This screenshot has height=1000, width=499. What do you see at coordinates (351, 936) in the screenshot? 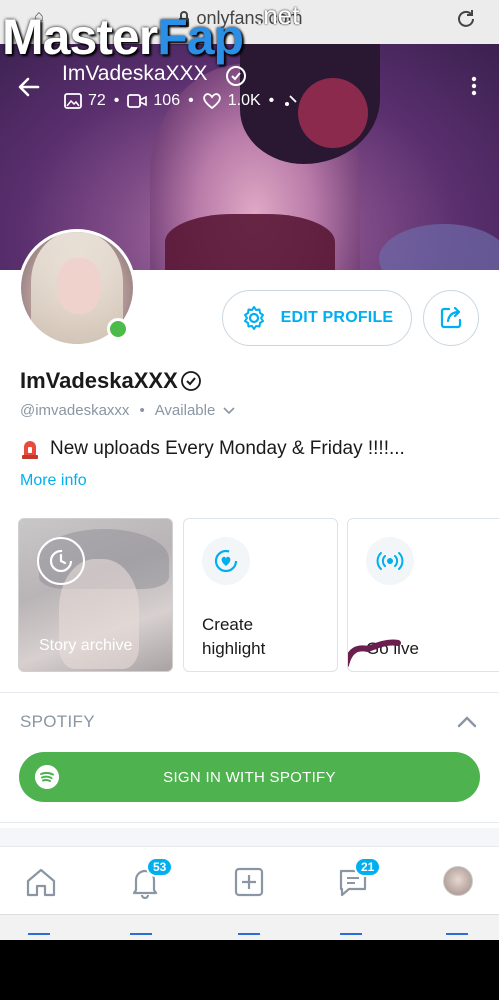
I see `browser-bookmarks-icon` at bounding box center [351, 936].